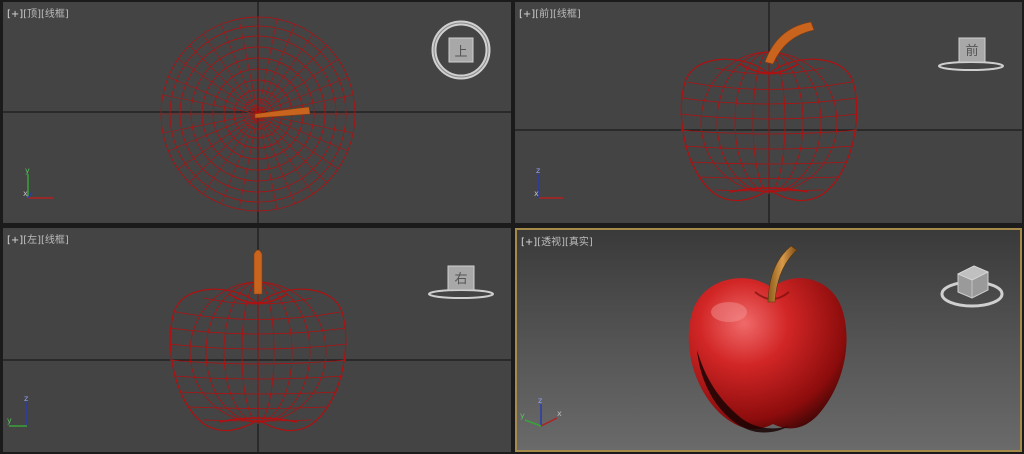  I want to click on view-cube-top: 上, so click(461, 50).